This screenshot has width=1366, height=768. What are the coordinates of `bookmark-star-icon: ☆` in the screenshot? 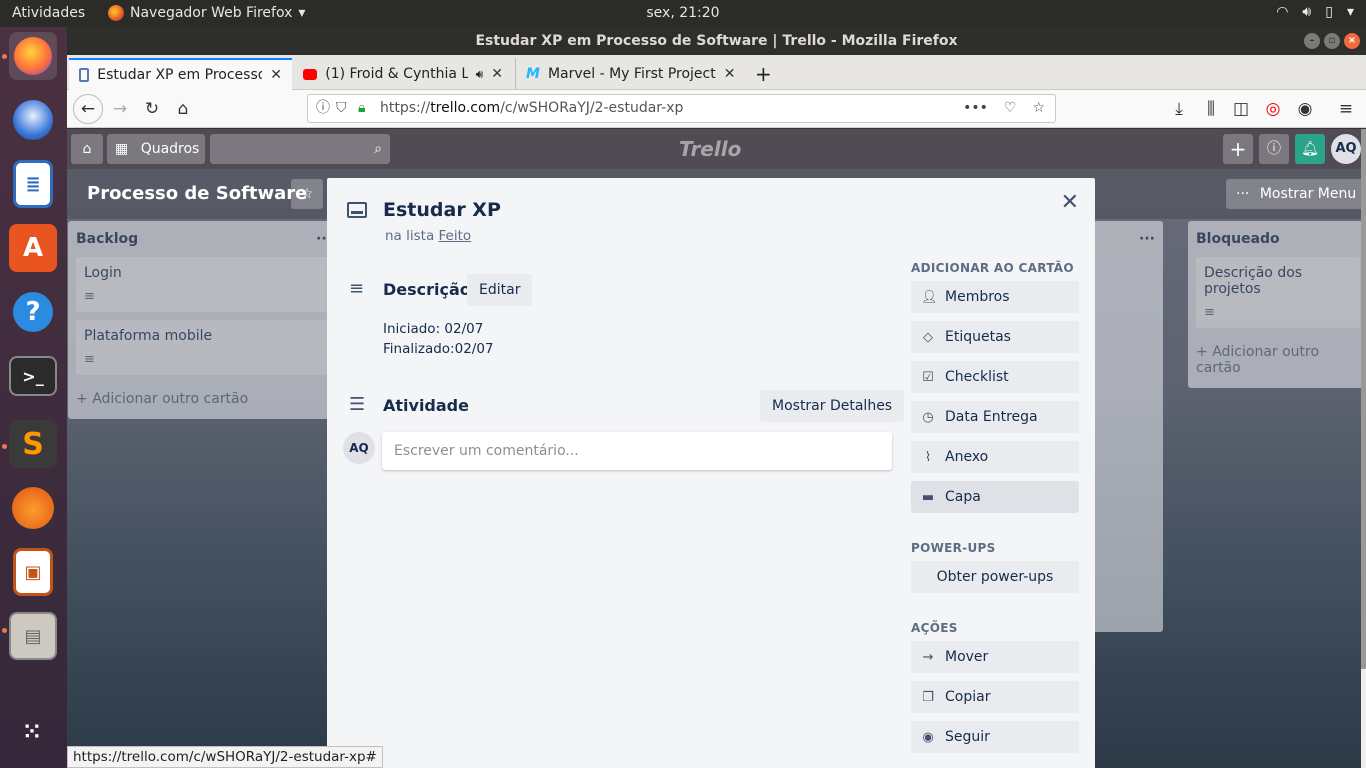 It's located at (1038, 108).